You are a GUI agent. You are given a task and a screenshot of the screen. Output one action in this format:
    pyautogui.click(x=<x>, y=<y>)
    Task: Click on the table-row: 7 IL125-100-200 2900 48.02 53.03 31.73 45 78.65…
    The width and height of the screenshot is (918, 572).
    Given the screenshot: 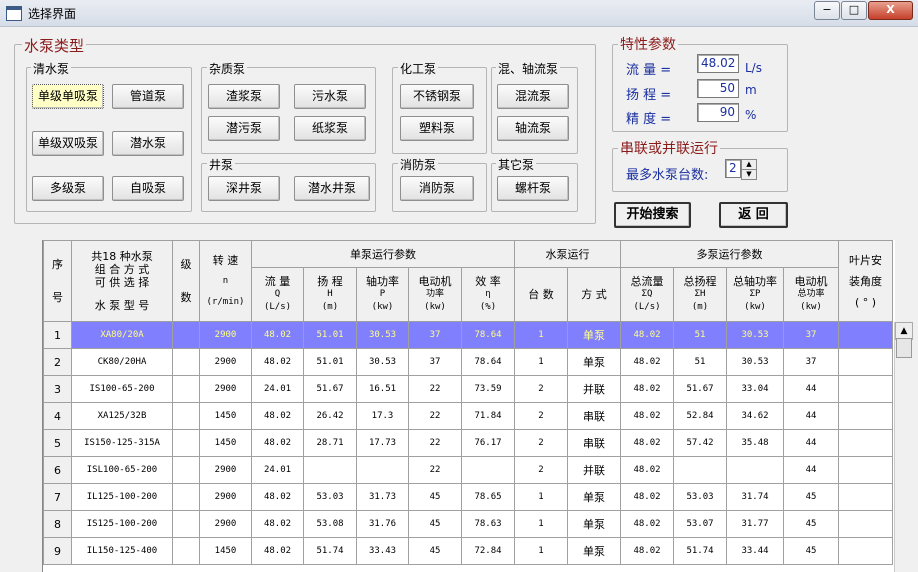 What is the action you would take?
    pyautogui.click(x=468, y=497)
    